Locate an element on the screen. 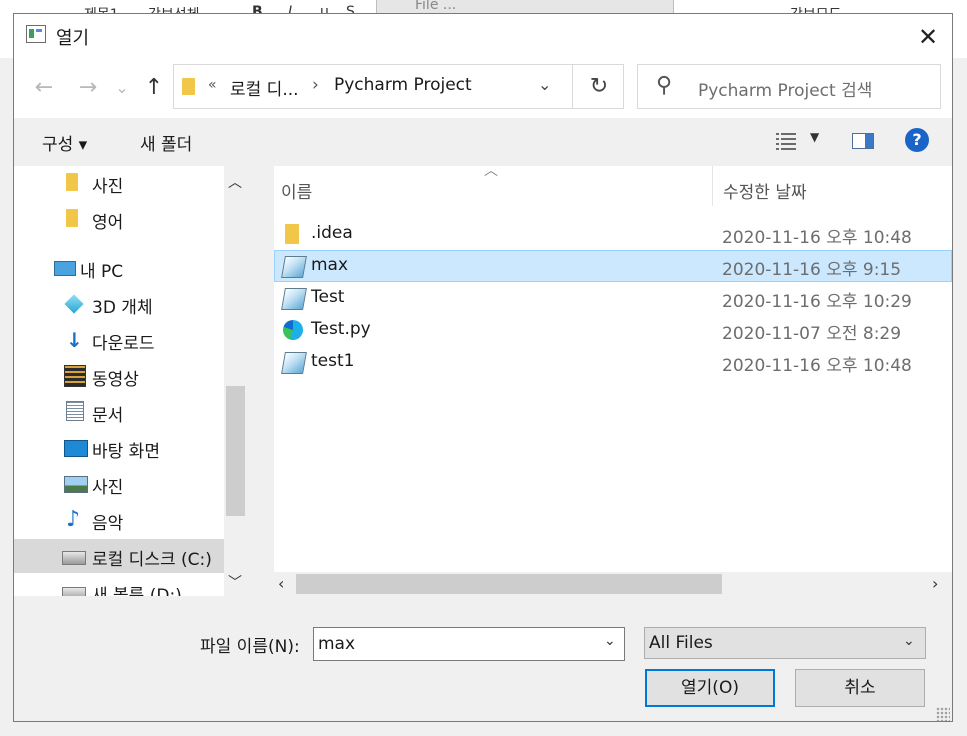 The width and height of the screenshot is (967, 736). file-row-test: Test 2020-11-16 오후 10:29 is located at coordinates (613, 298).